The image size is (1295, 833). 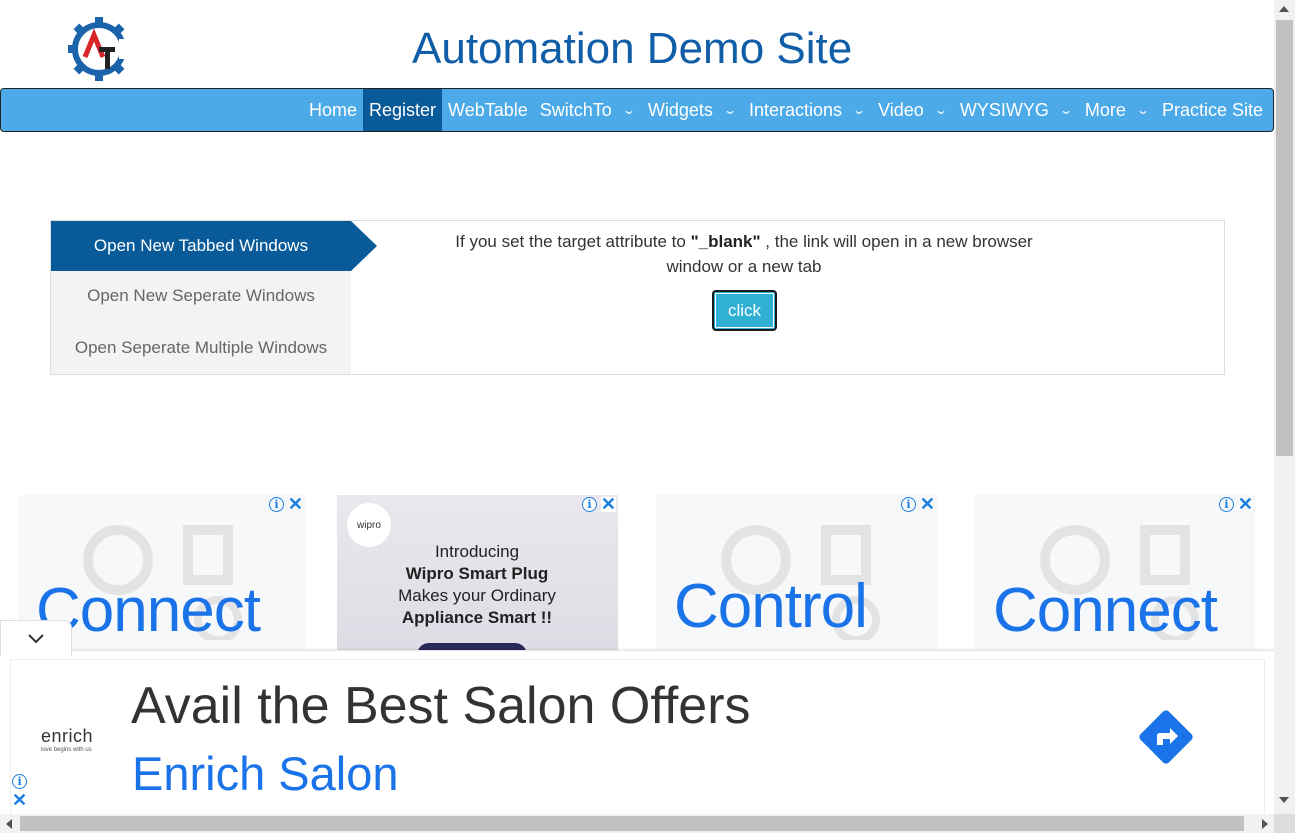 I want to click on vertical-scroll-thumb, so click(x=1284, y=238).